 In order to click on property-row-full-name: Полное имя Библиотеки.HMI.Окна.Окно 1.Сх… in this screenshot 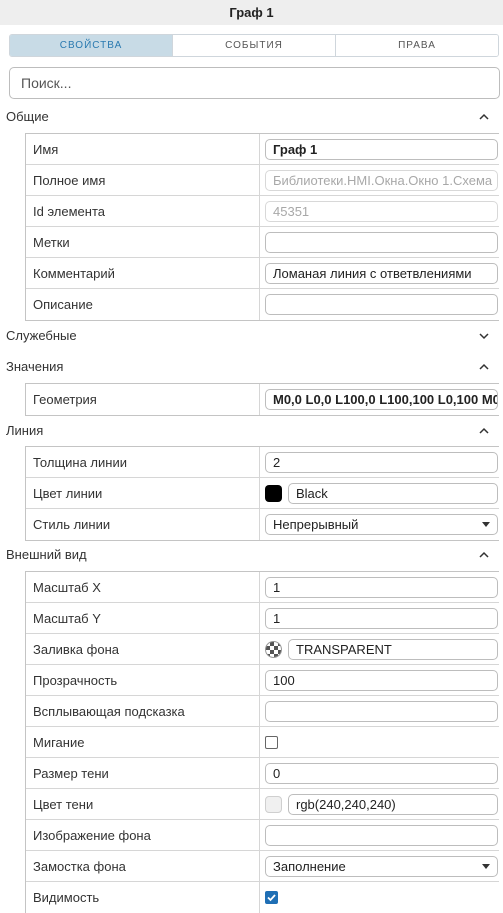, I will do `click(262, 180)`.